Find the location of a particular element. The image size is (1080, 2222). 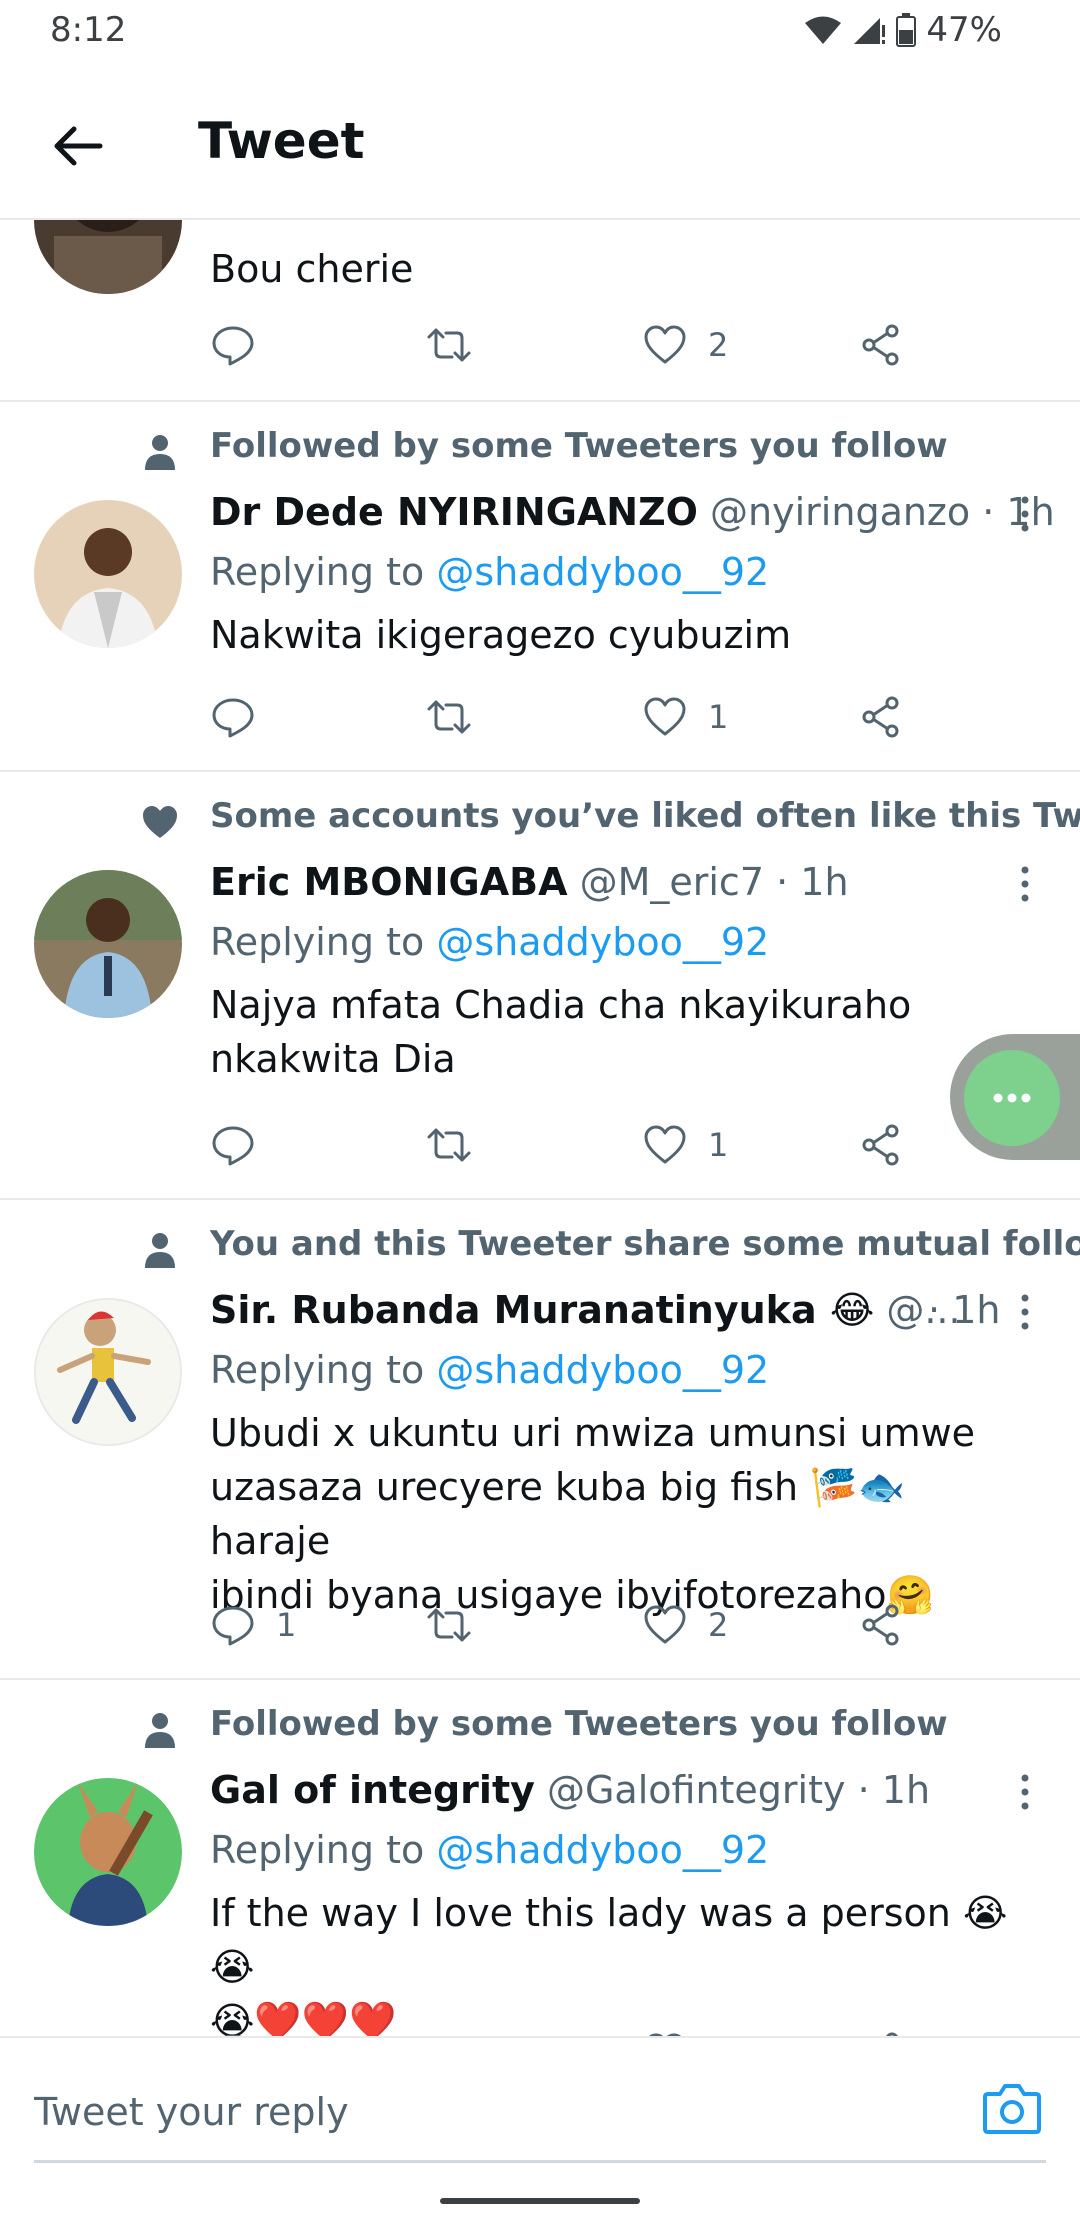

tweet-actions: 2 is located at coordinates (570, 345).